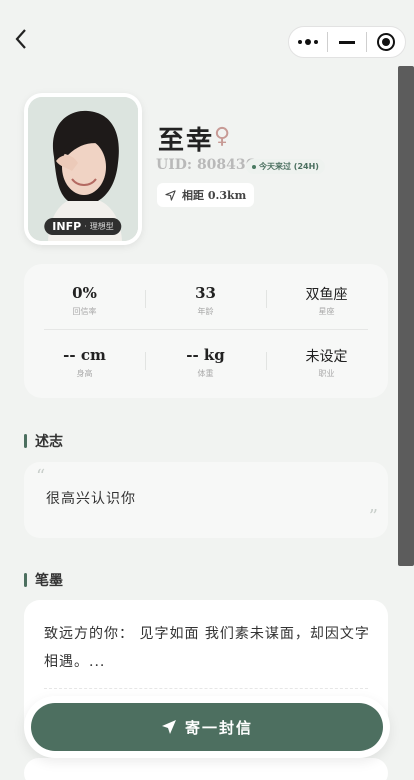 The width and height of the screenshot is (414, 780). What do you see at coordinates (214, 195) in the screenshot?
I see `distance-text: 相距 0.3km` at bounding box center [214, 195].